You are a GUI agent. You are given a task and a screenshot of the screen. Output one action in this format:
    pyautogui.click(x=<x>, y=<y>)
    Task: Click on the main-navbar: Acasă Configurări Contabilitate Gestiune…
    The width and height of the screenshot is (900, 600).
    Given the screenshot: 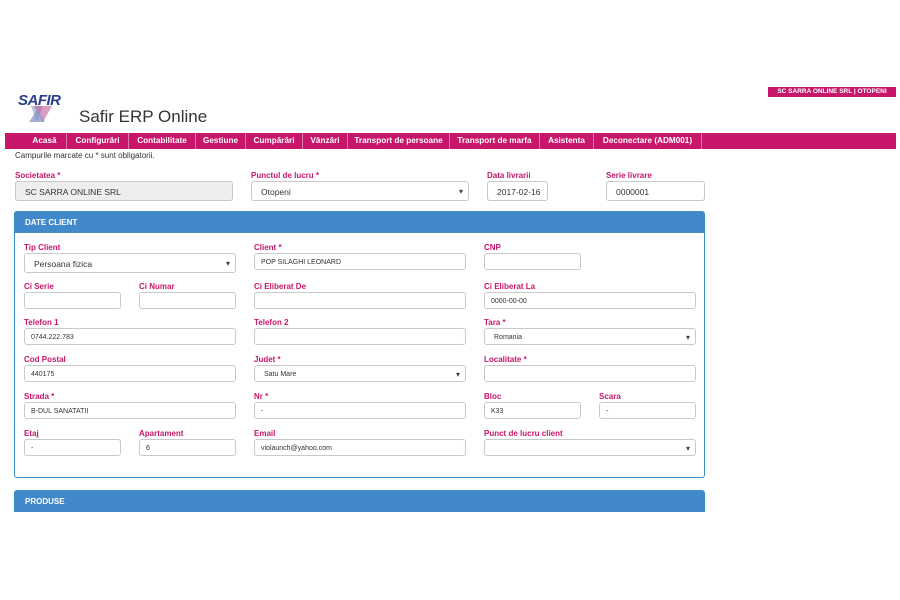 What is the action you would take?
    pyautogui.click(x=450, y=141)
    